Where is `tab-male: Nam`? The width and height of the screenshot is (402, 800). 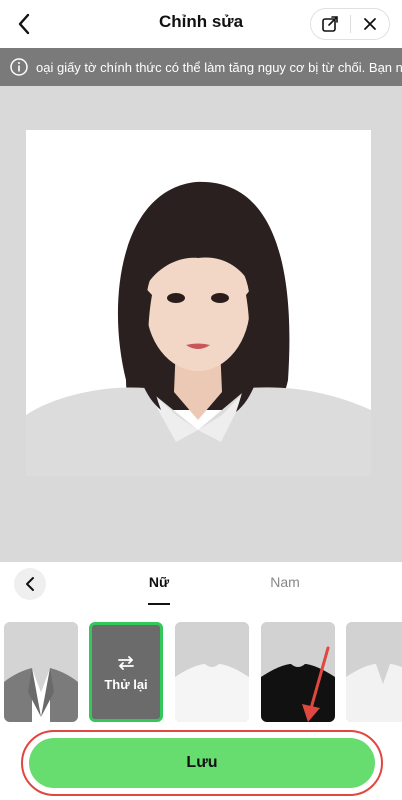 tab-male: Nam is located at coordinates (285, 582).